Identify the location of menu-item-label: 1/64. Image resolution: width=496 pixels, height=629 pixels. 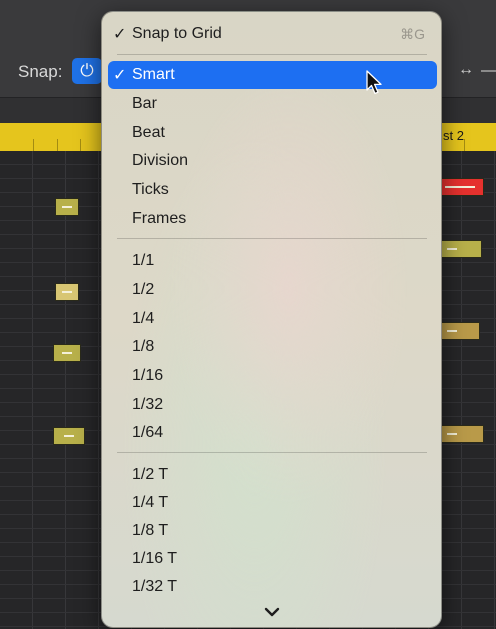
(148, 432).